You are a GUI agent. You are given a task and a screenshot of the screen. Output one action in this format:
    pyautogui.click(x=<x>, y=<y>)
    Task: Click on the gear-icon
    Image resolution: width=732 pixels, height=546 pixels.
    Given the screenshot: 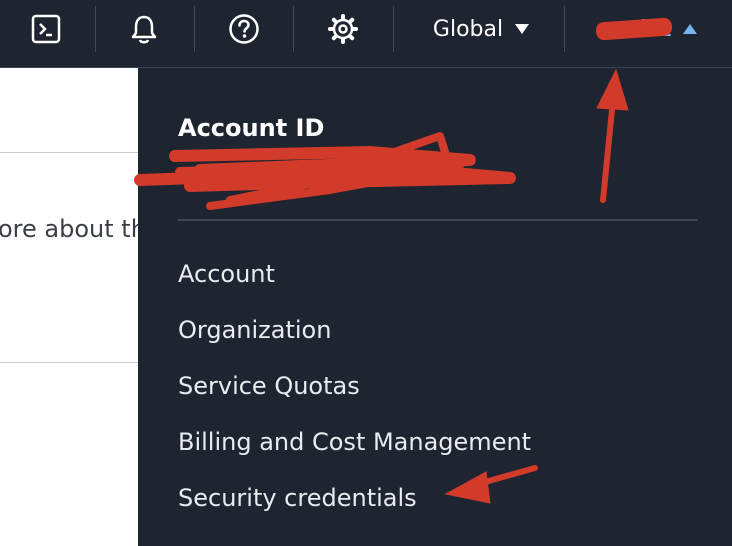 What is the action you would take?
    pyautogui.click(x=343, y=29)
    